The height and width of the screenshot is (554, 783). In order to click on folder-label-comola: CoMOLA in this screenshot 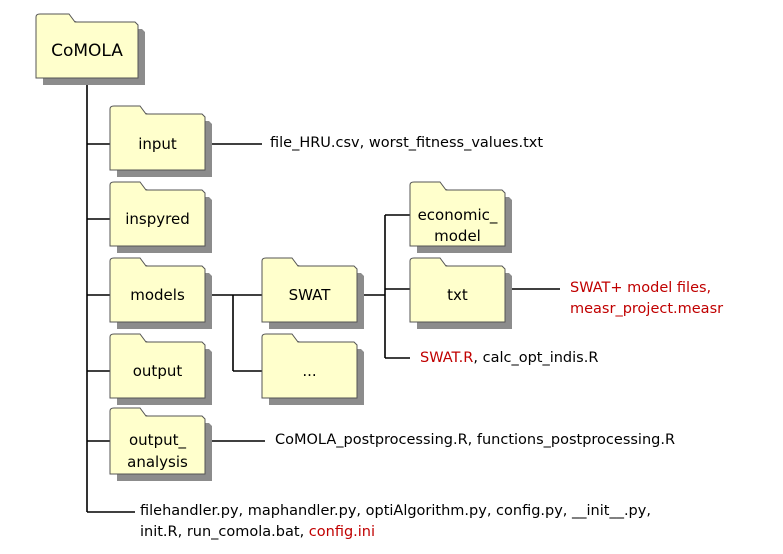, I will do `click(87, 51)`.